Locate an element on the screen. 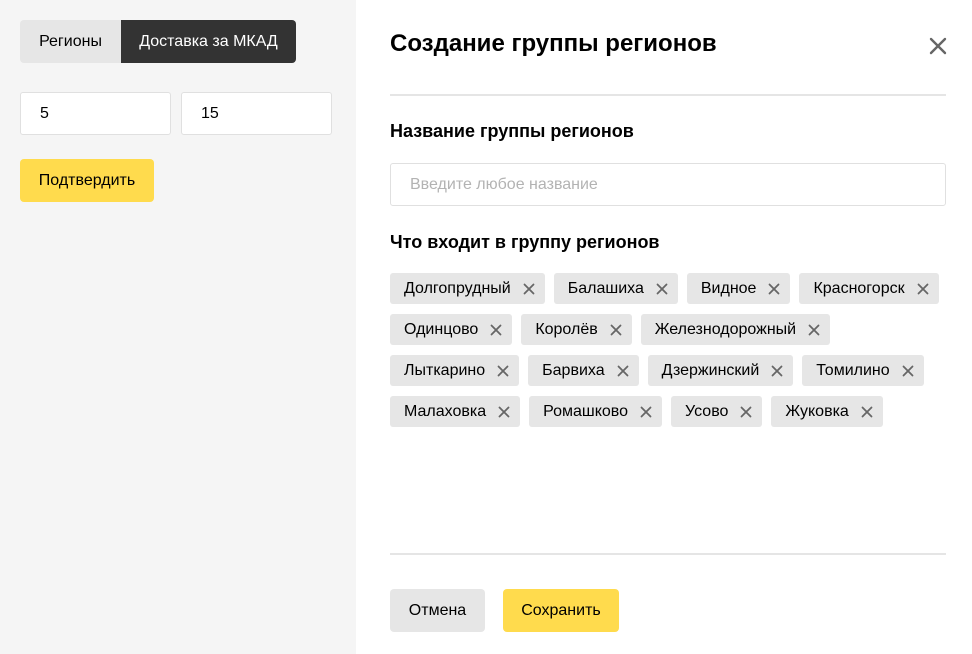  region-tag-label: Королёв is located at coordinates (566, 329).